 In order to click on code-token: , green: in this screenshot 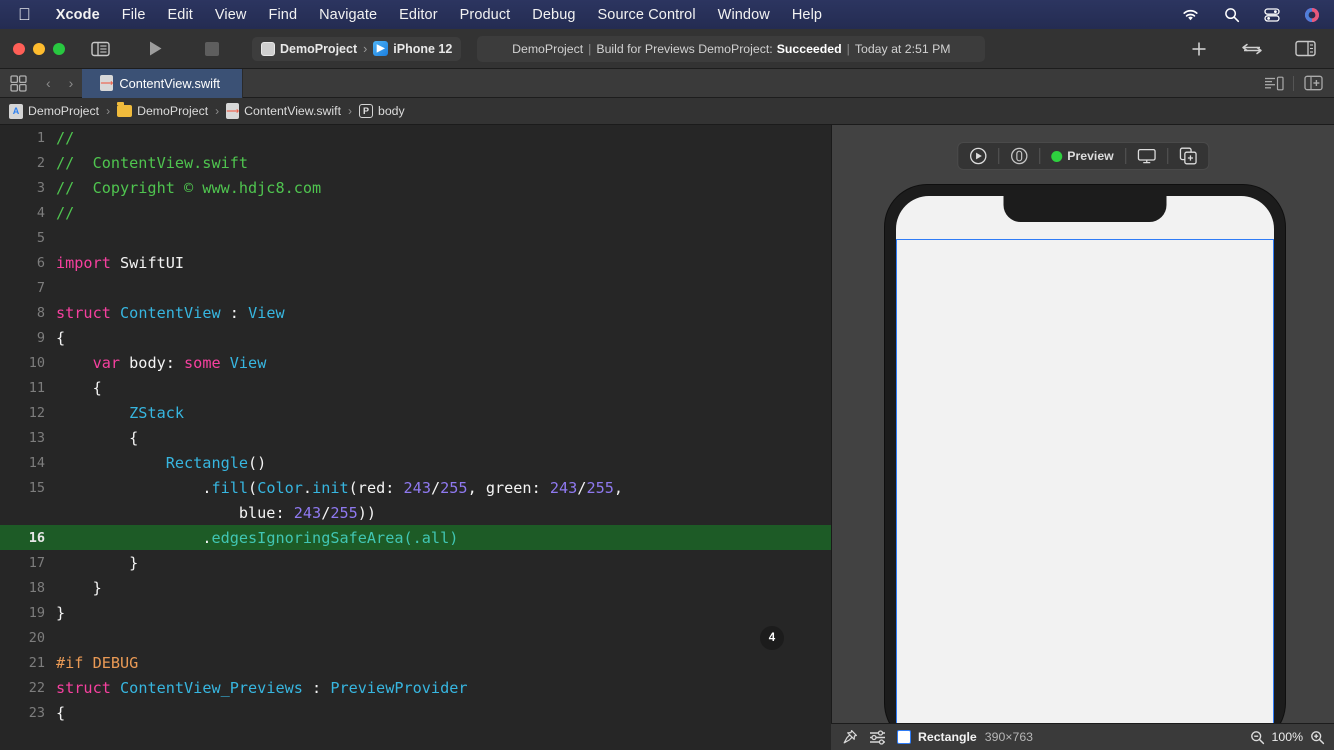, I will do `click(508, 487)`.